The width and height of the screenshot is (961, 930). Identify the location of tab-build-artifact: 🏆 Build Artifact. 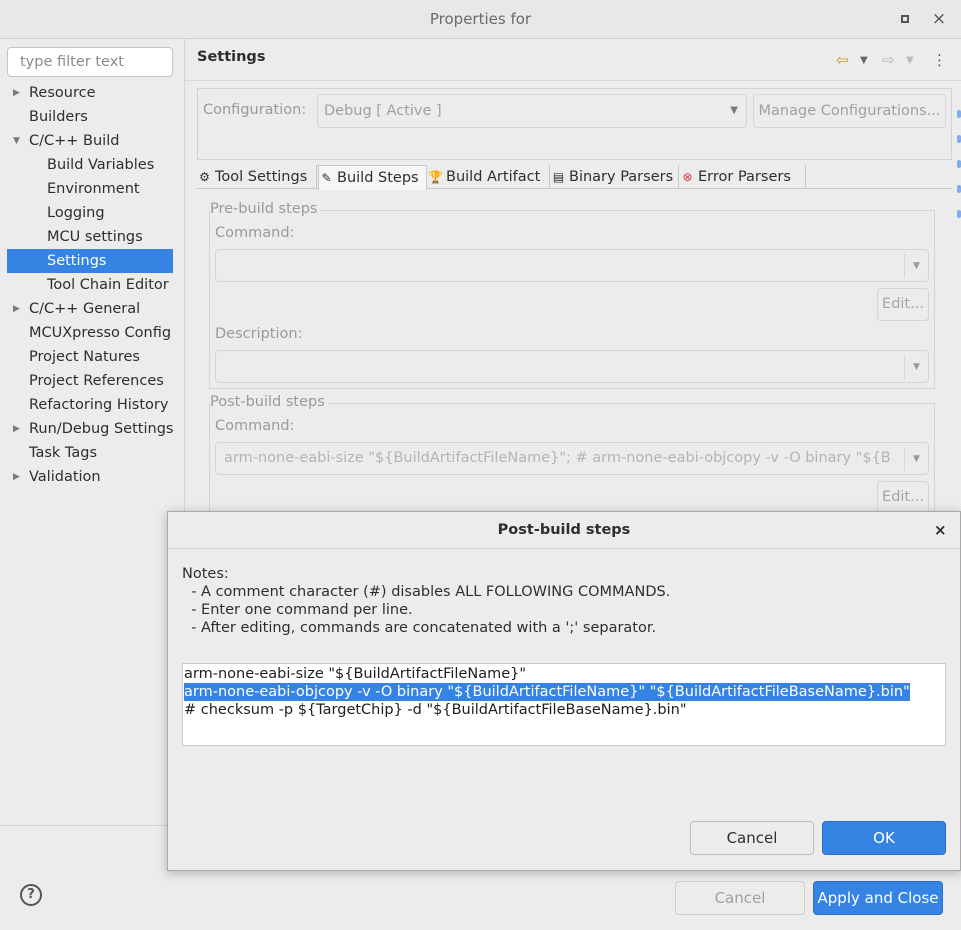
(489, 177).